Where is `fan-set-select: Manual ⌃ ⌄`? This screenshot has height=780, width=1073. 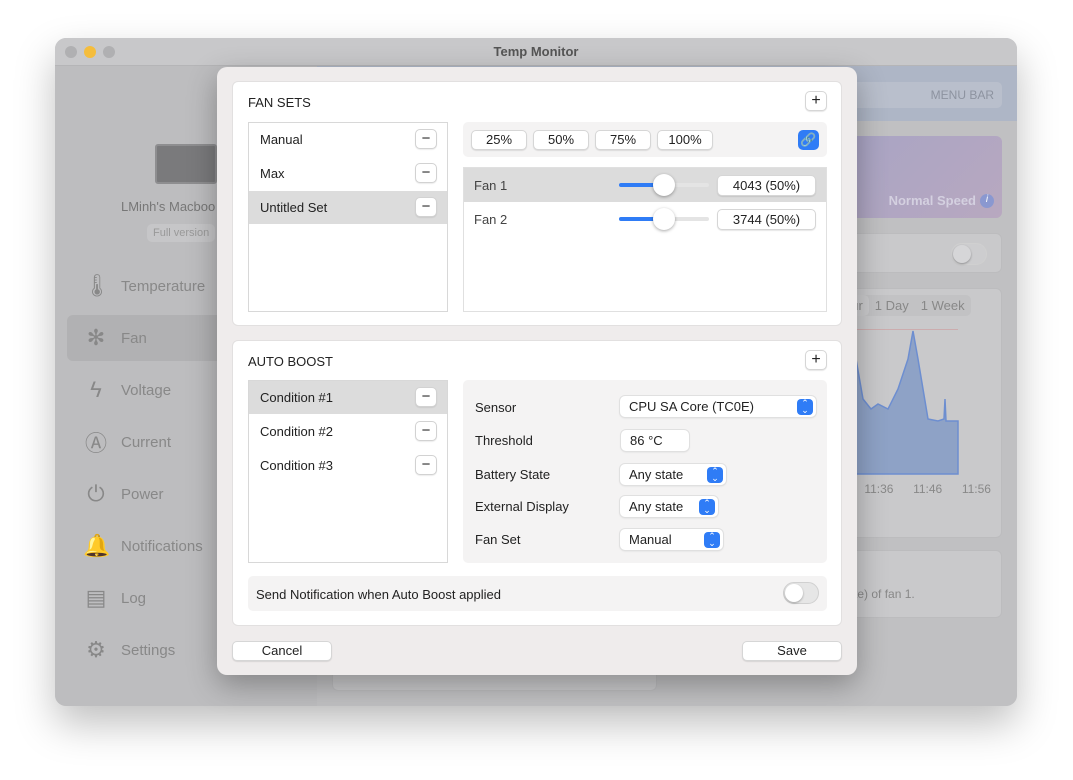 fan-set-select: Manual ⌃ ⌄ is located at coordinates (671, 539).